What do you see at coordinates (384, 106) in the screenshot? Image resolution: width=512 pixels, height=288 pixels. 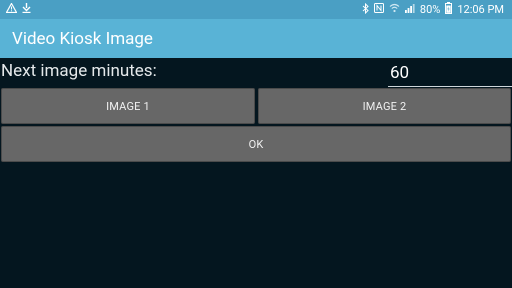 I see `image-2-button: IMAGE 2` at bounding box center [384, 106].